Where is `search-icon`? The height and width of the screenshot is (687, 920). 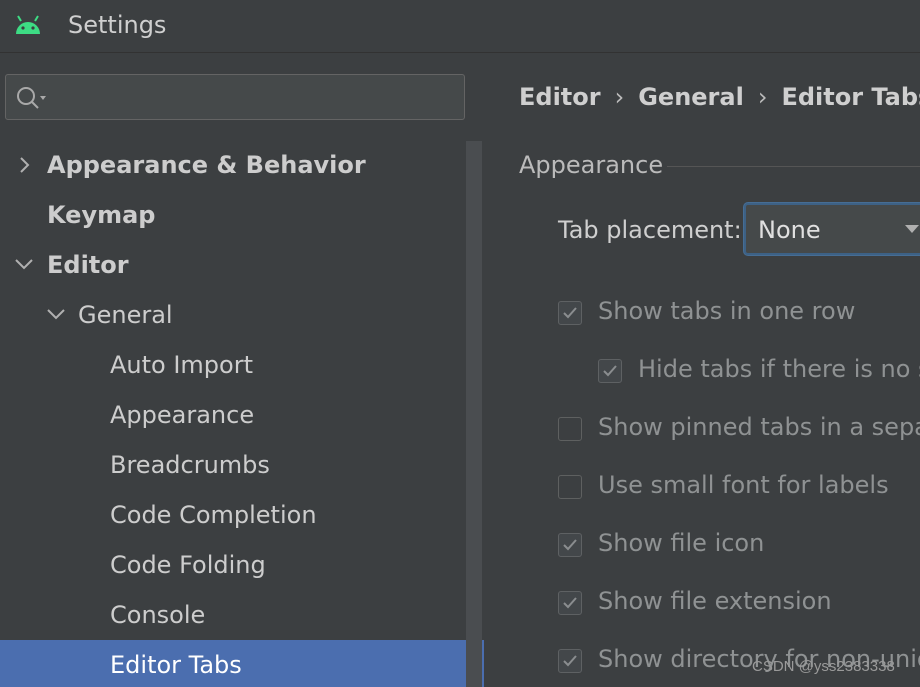
search-icon is located at coordinates (31, 98).